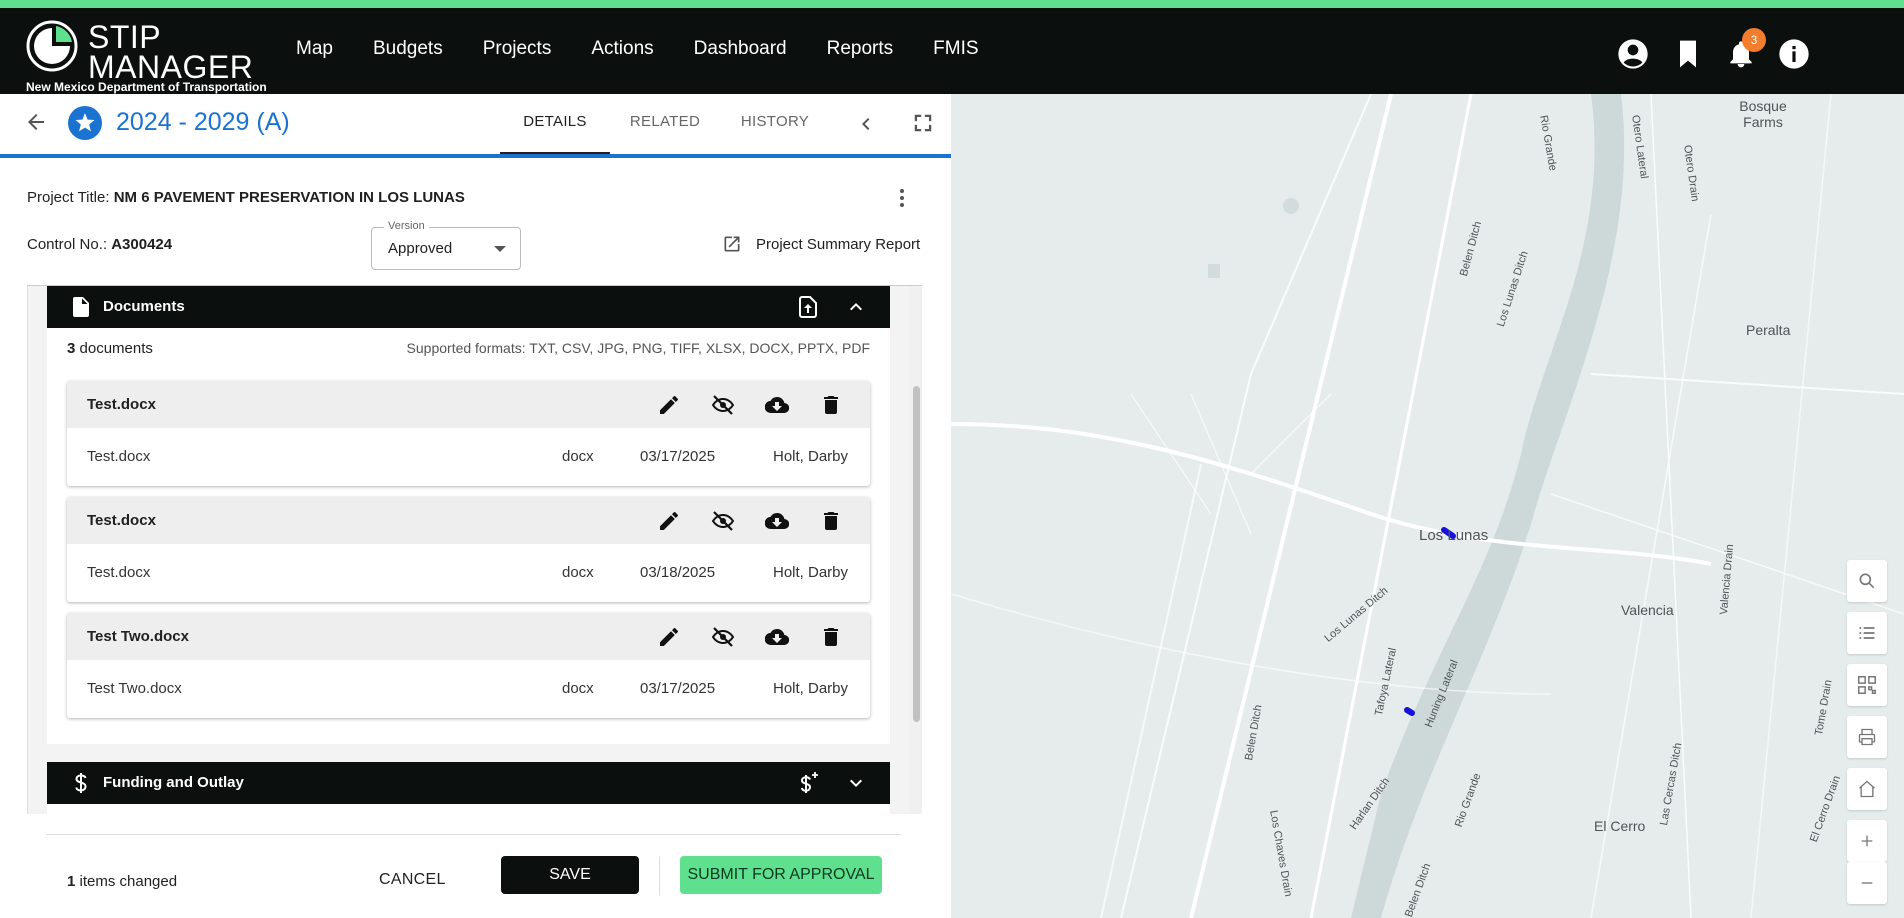 Image resolution: width=1904 pixels, height=918 pixels. I want to click on tab-history: HISTORY, so click(775, 124).